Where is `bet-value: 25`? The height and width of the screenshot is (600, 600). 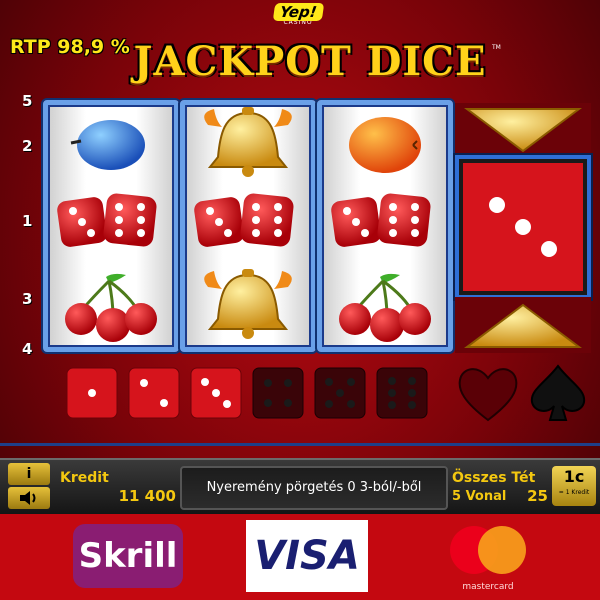
bet-value: 25 is located at coordinates (537, 496).